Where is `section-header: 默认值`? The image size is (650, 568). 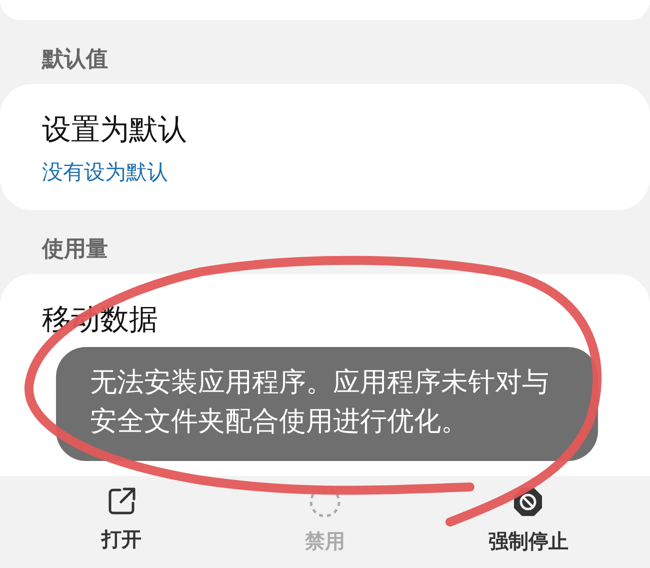 section-header: 默认值 is located at coordinates (74, 60).